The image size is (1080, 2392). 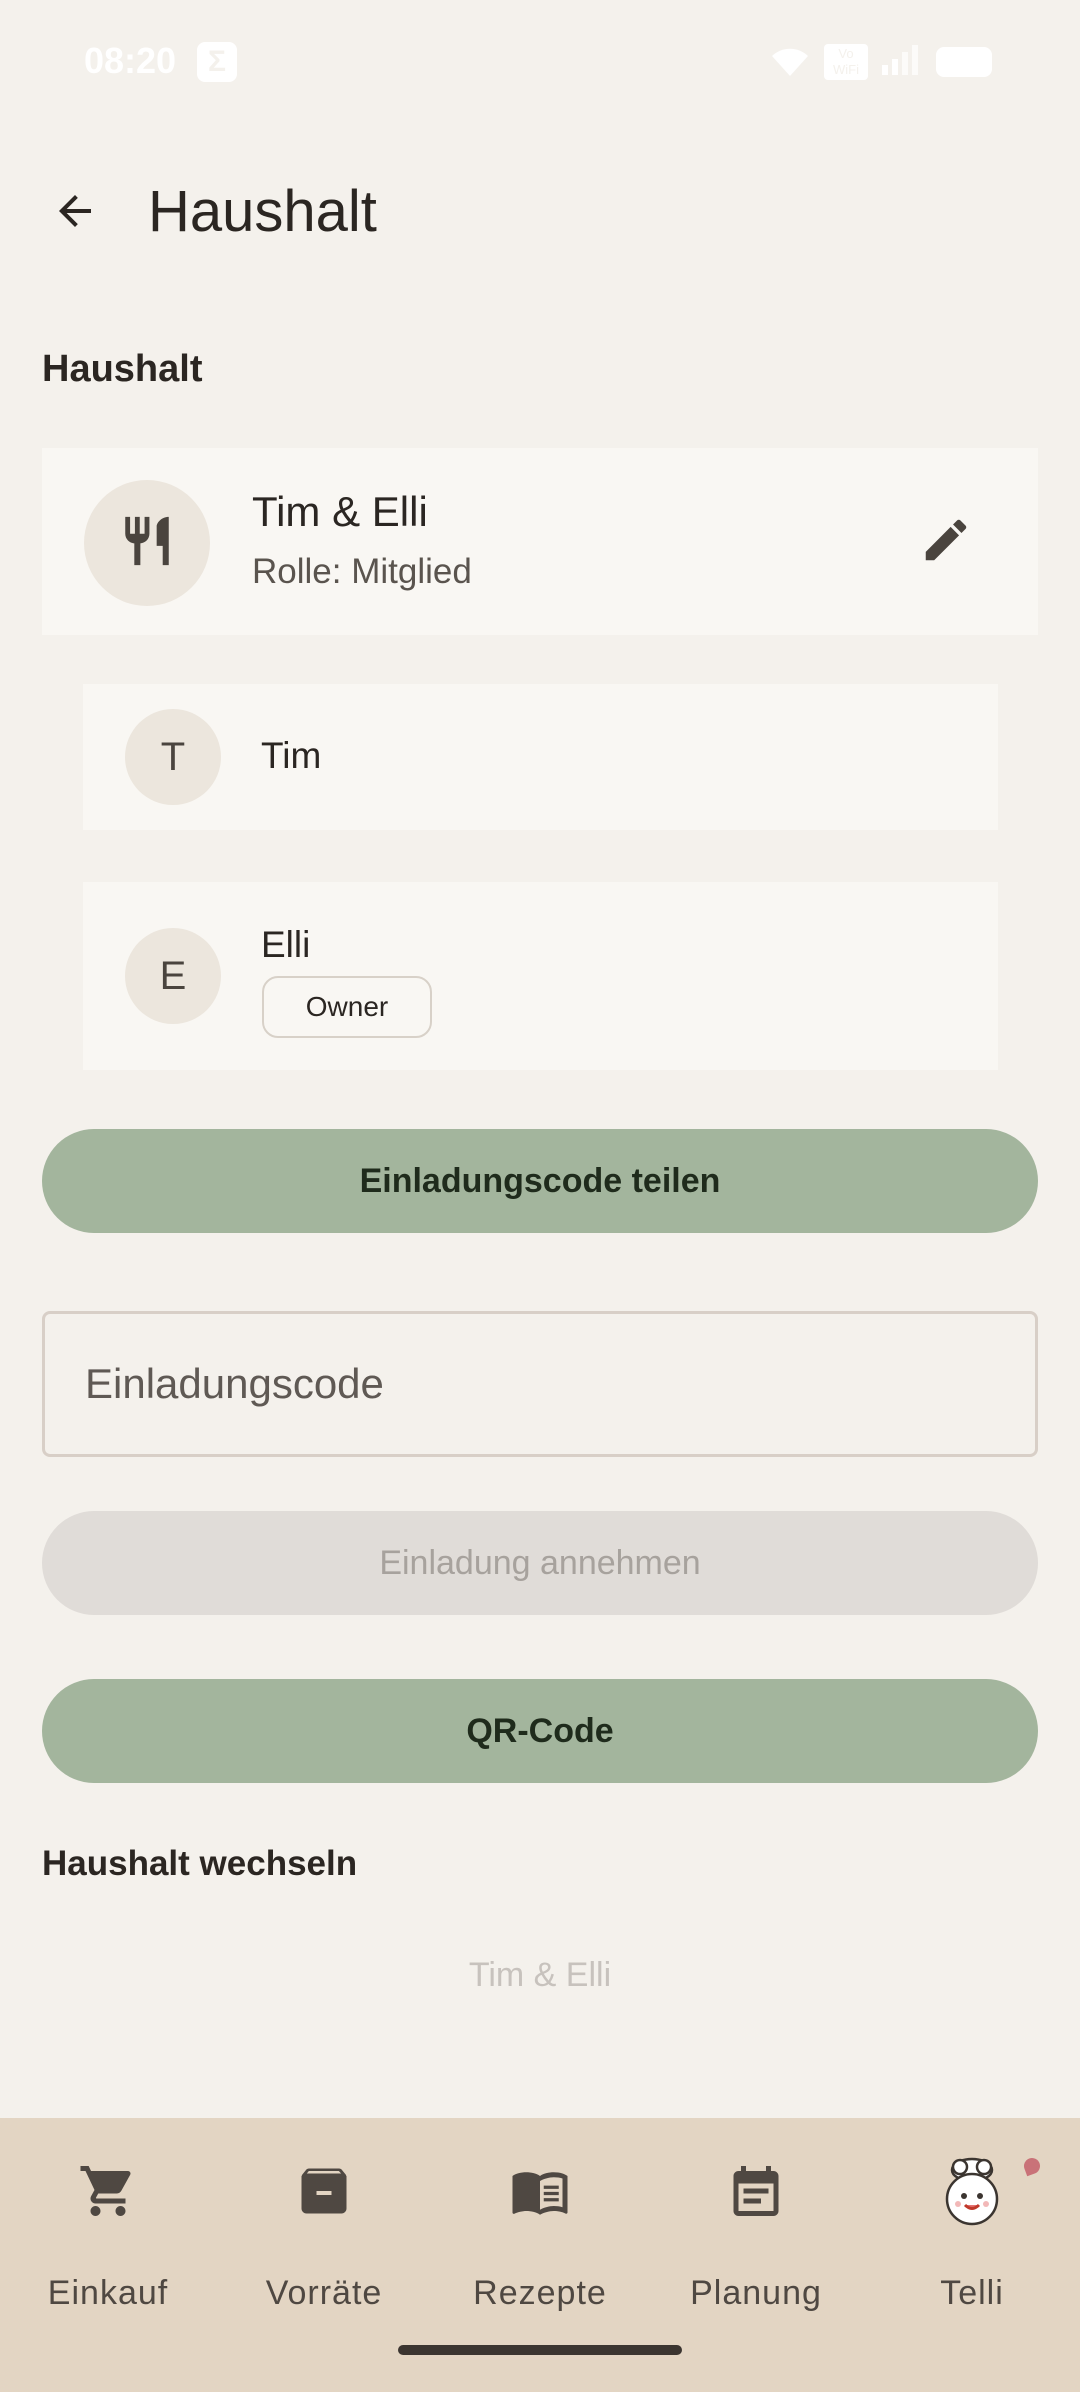 I want to click on battery-icon, so click(x=964, y=62).